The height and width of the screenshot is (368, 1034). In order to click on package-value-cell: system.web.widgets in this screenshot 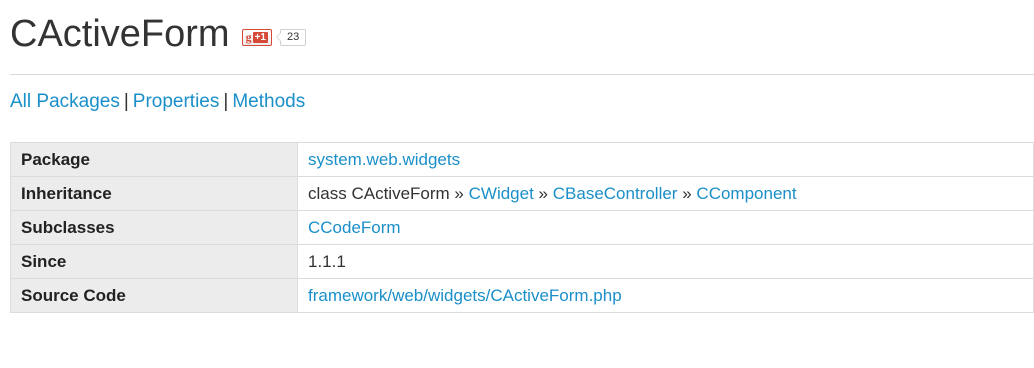, I will do `click(665, 159)`.